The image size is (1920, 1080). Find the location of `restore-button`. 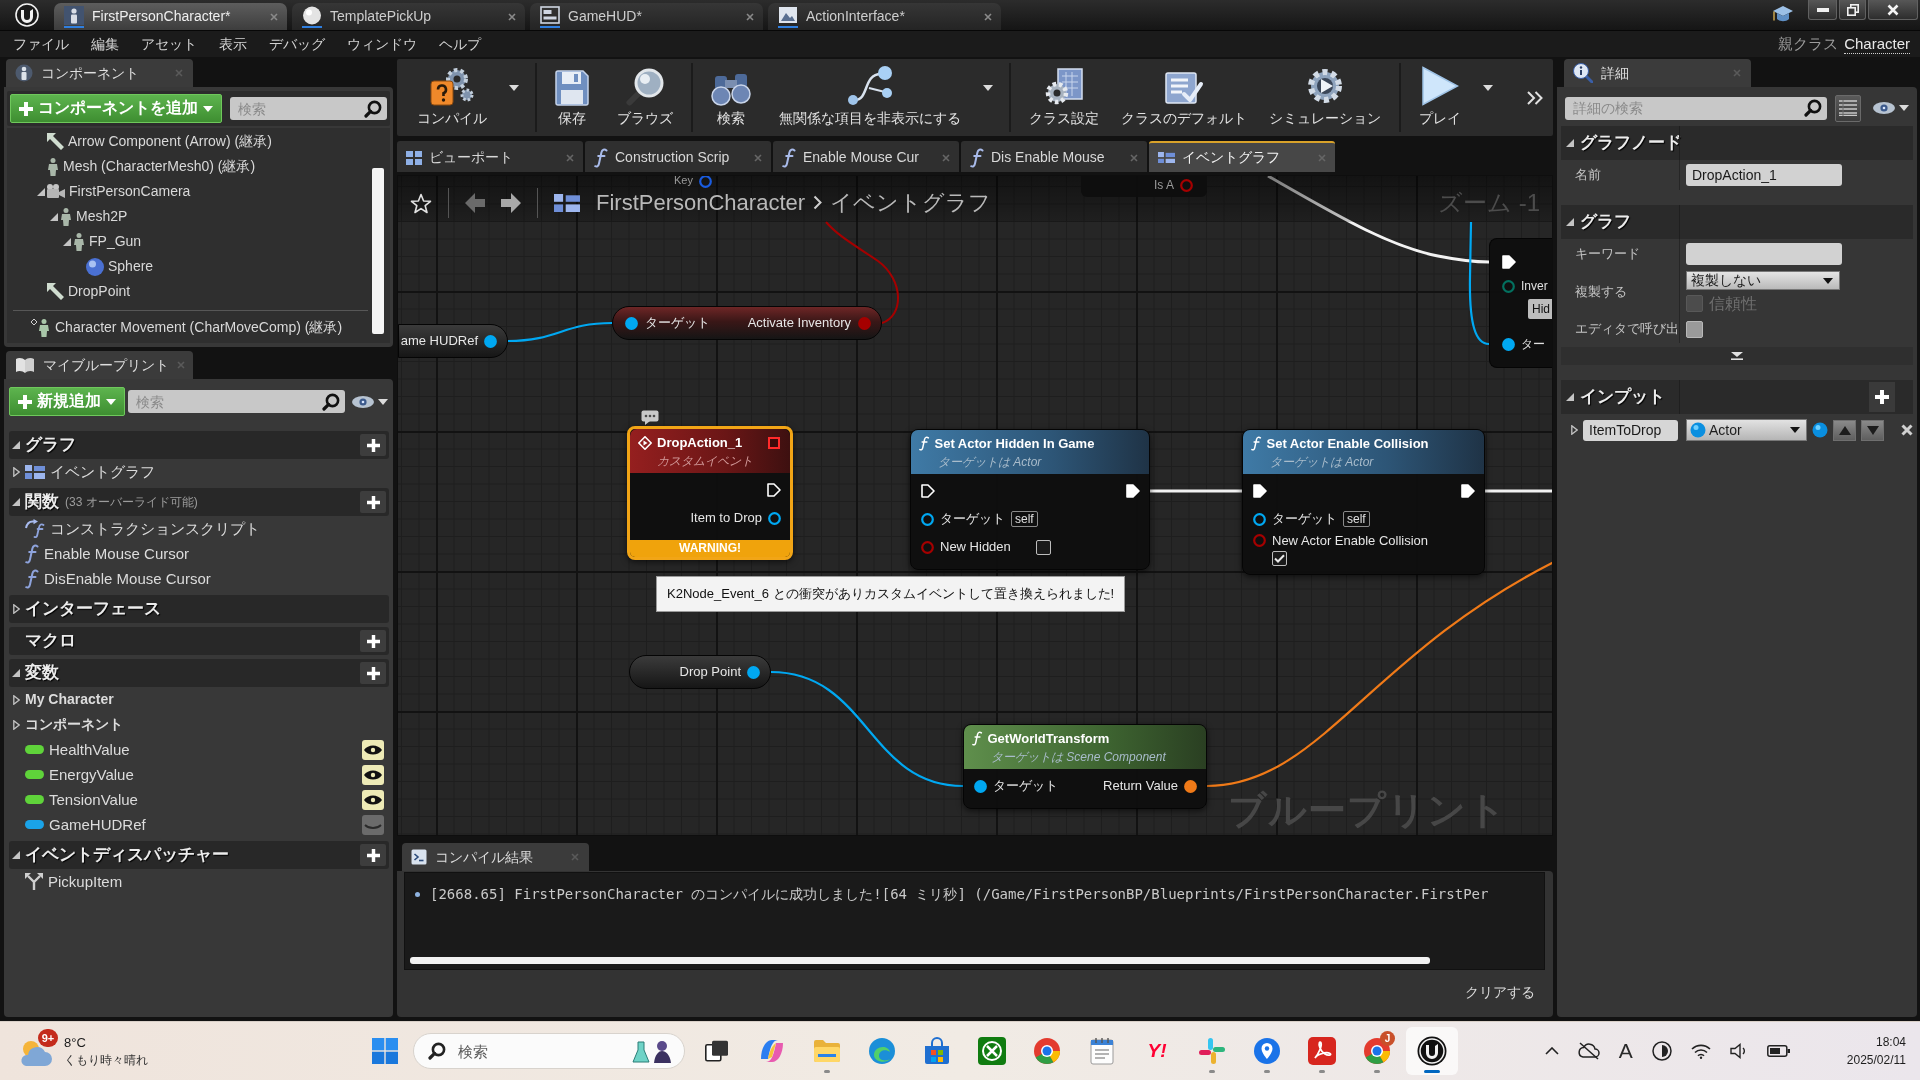

restore-button is located at coordinates (1852, 10).